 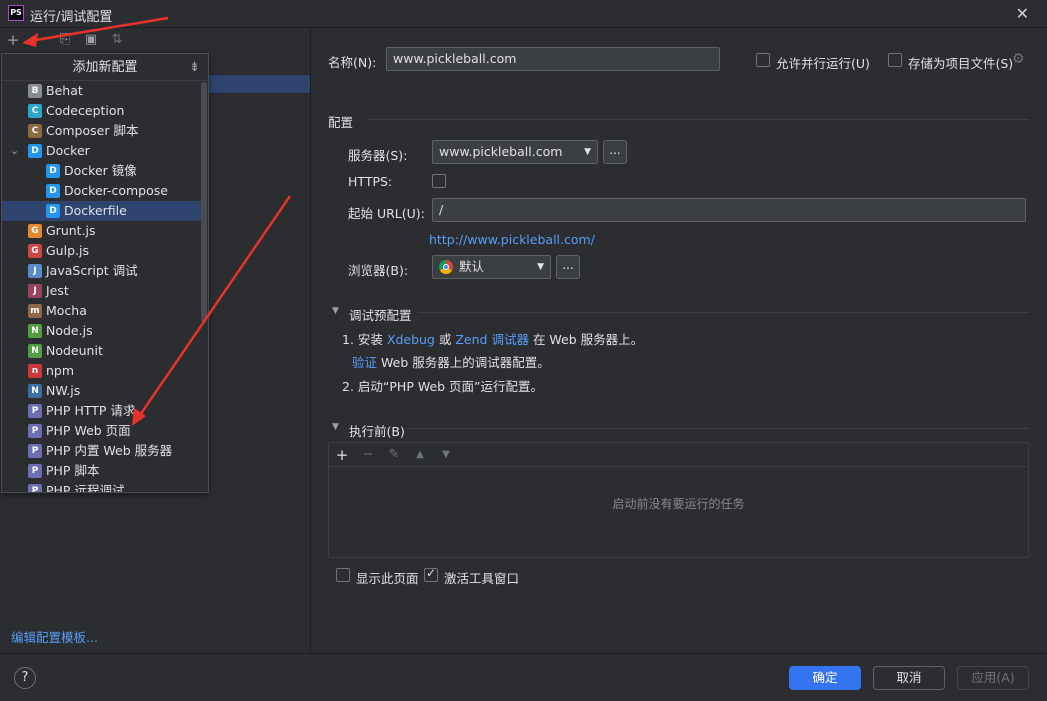 I want to click on verify-link: 验证, so click(x=364, y=362).